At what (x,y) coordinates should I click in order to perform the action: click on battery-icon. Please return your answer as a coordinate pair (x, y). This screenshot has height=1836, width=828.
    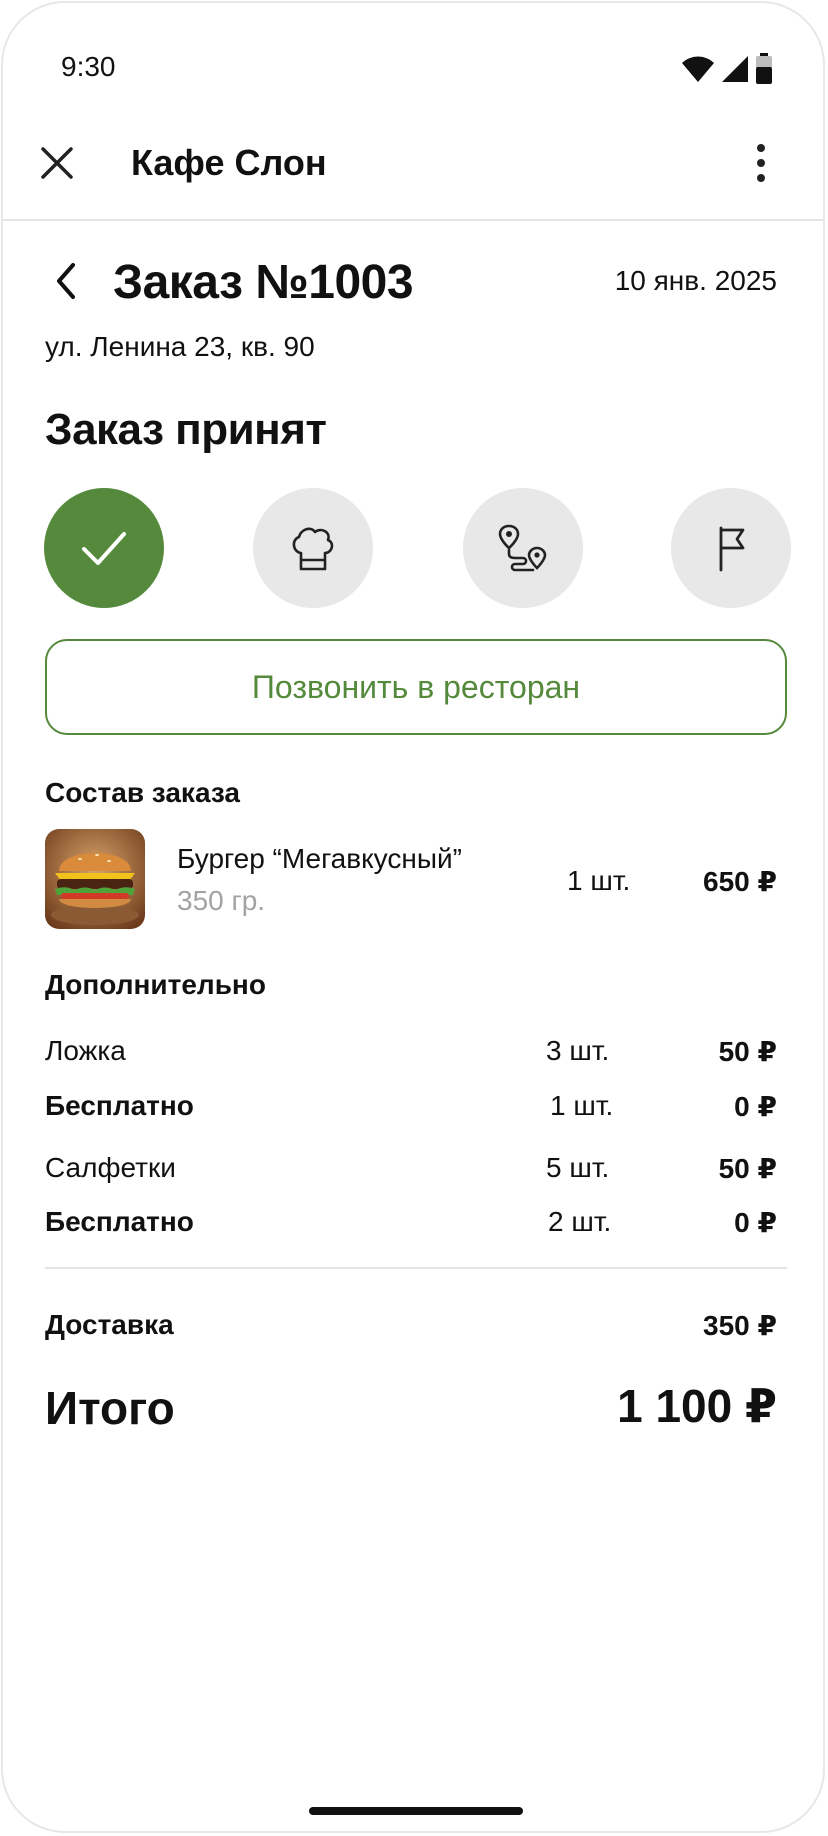
    Looking at the image, I should click on (764, 68).